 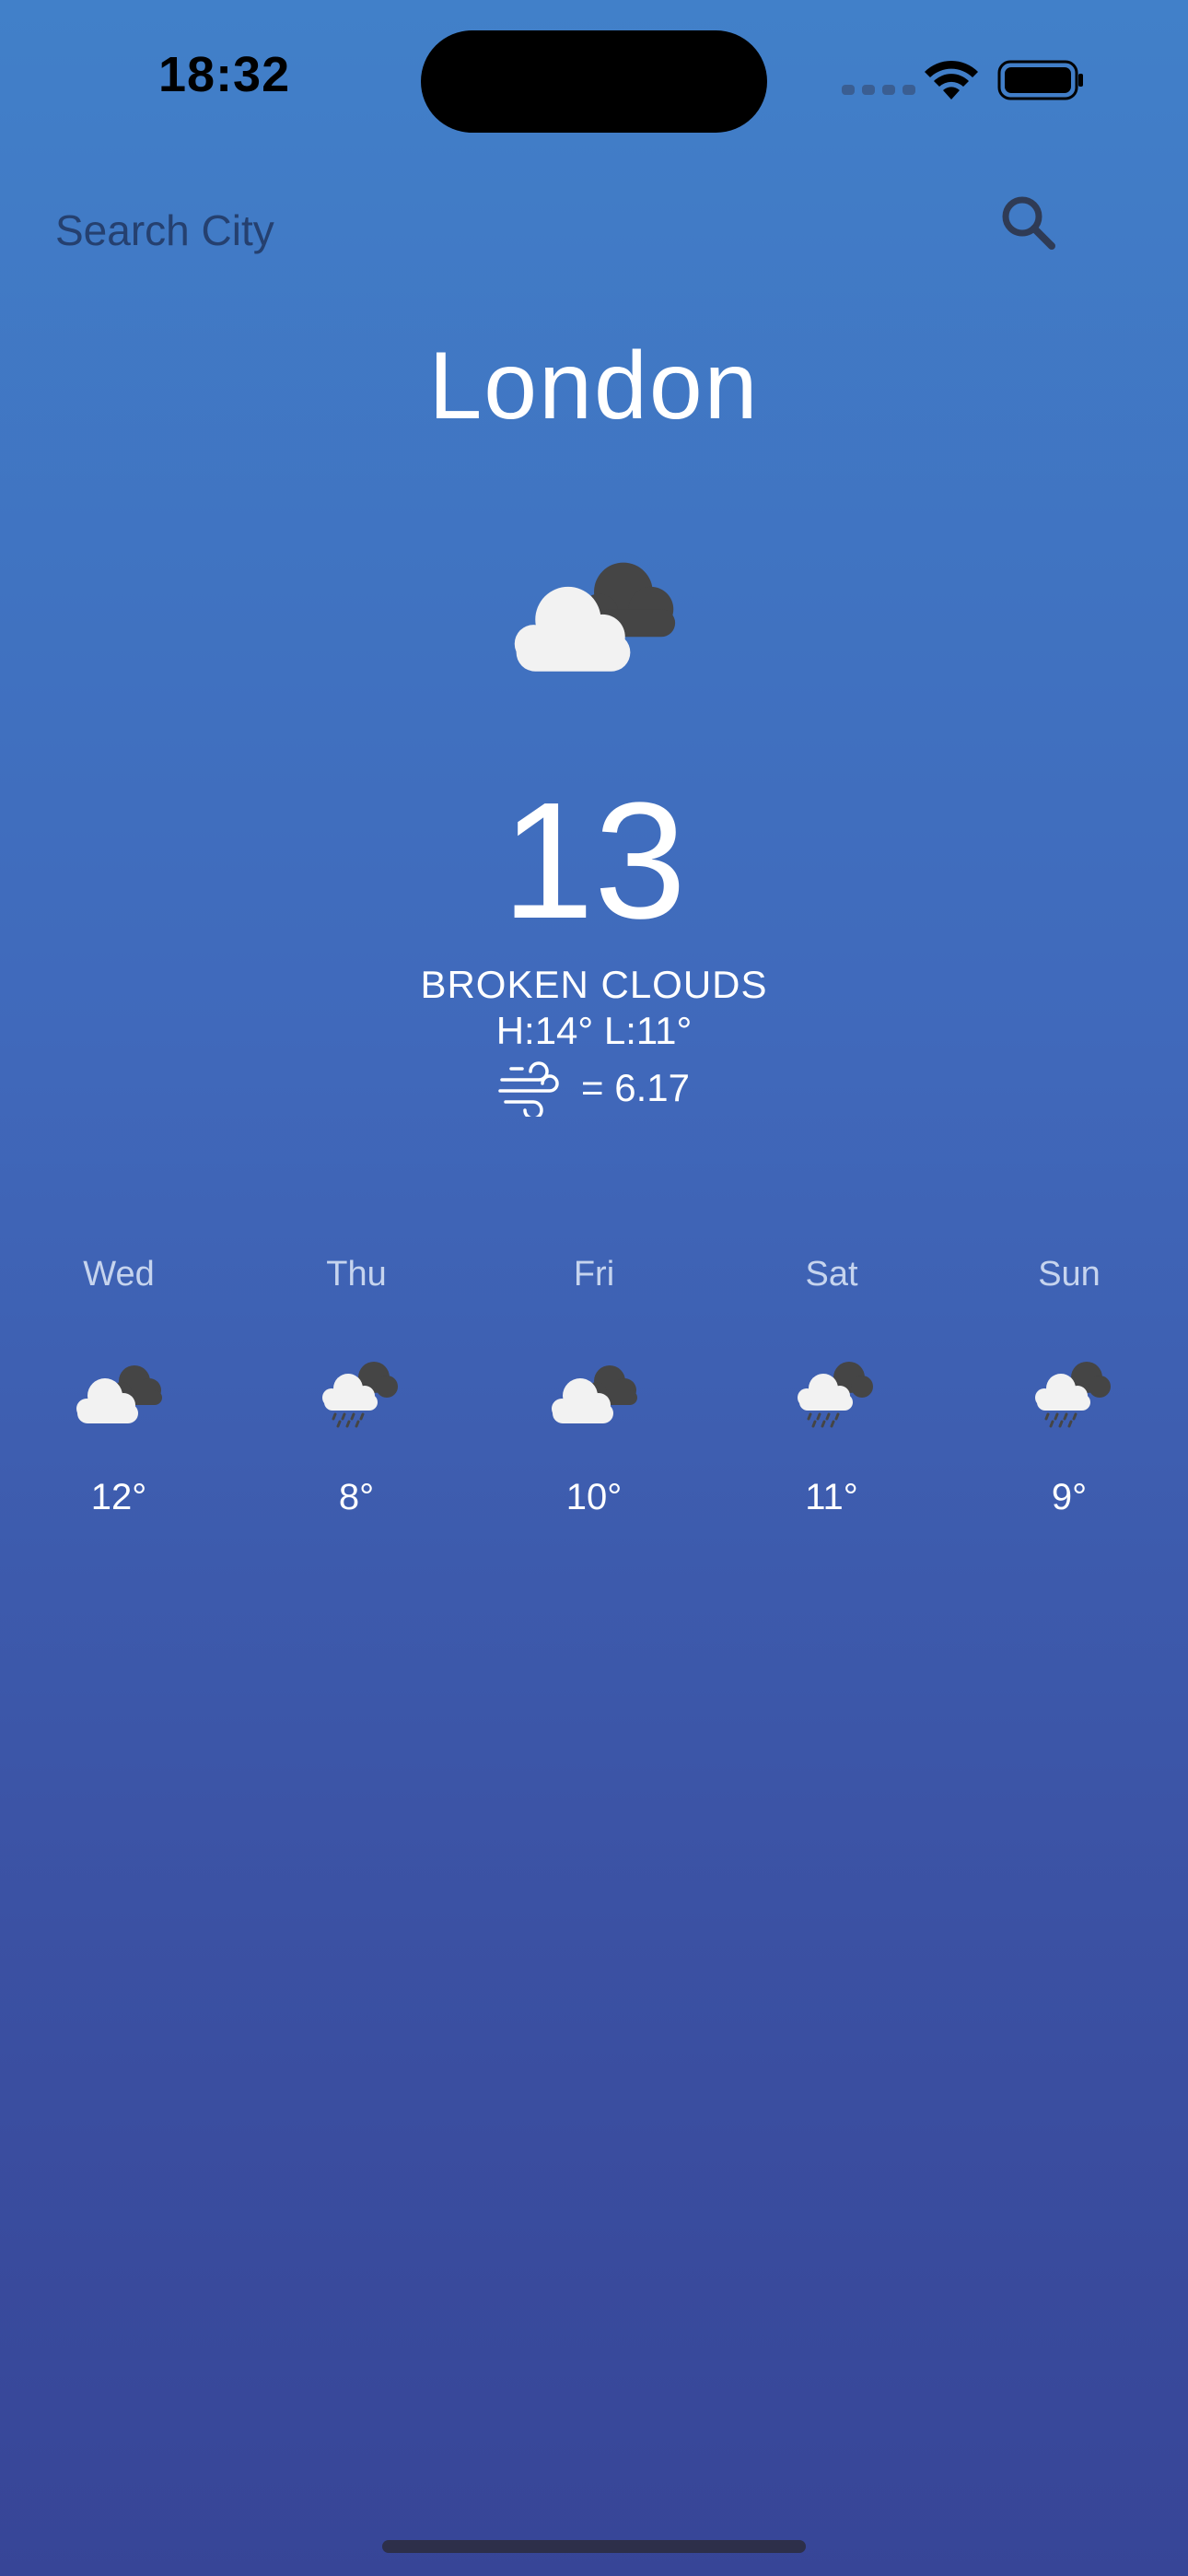 I want to click on wind-info: = 6.17, so click(x=594, y=1088).